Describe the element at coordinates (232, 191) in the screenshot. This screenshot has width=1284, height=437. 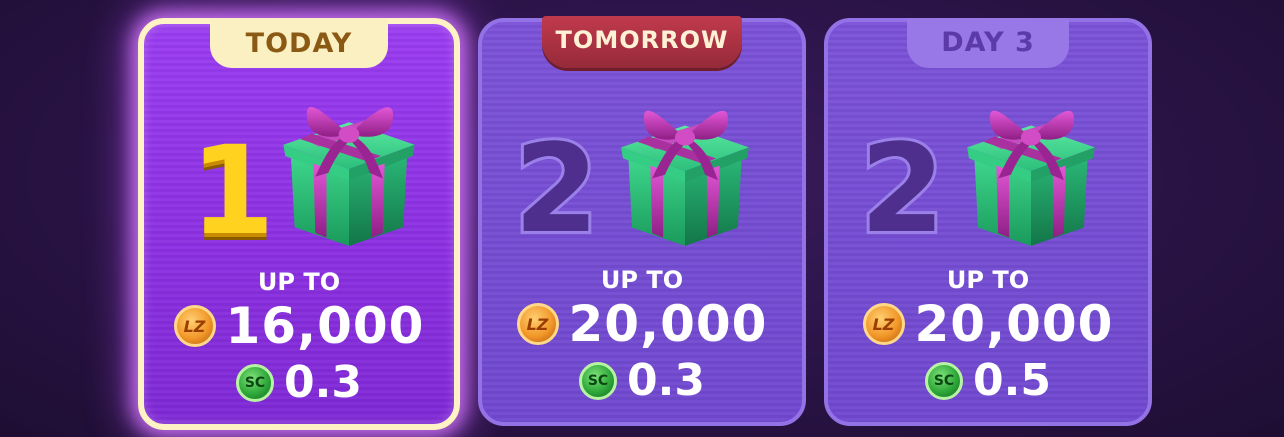
I see `day-number: 1` at that location.